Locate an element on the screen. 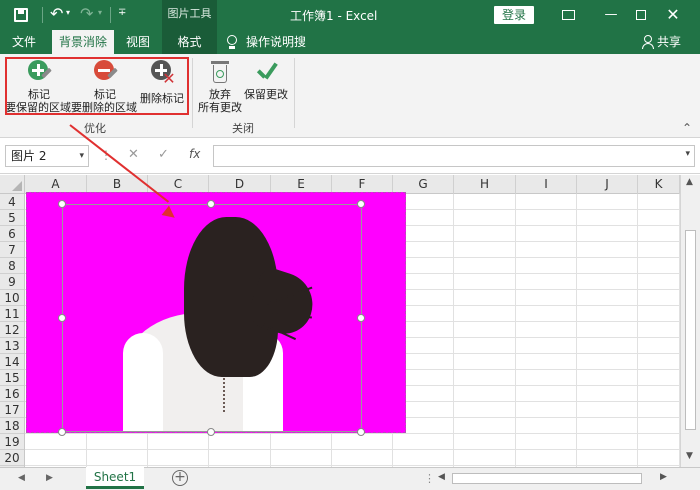 The image size is (700, 490). row-header: 15 is located at coordinates (12, 378).